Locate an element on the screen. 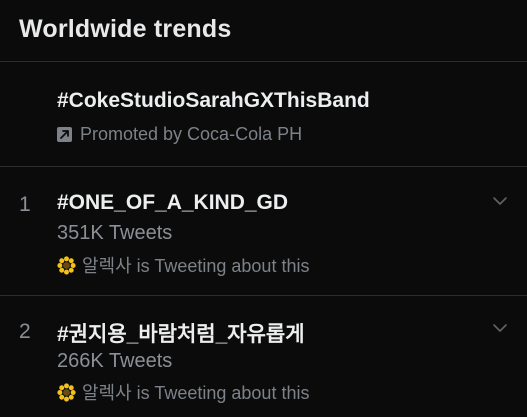 This screenshot has width=527, height=417. promoted-label: Promoted by Coca-Cola PH is located at coordinates (179, 134).